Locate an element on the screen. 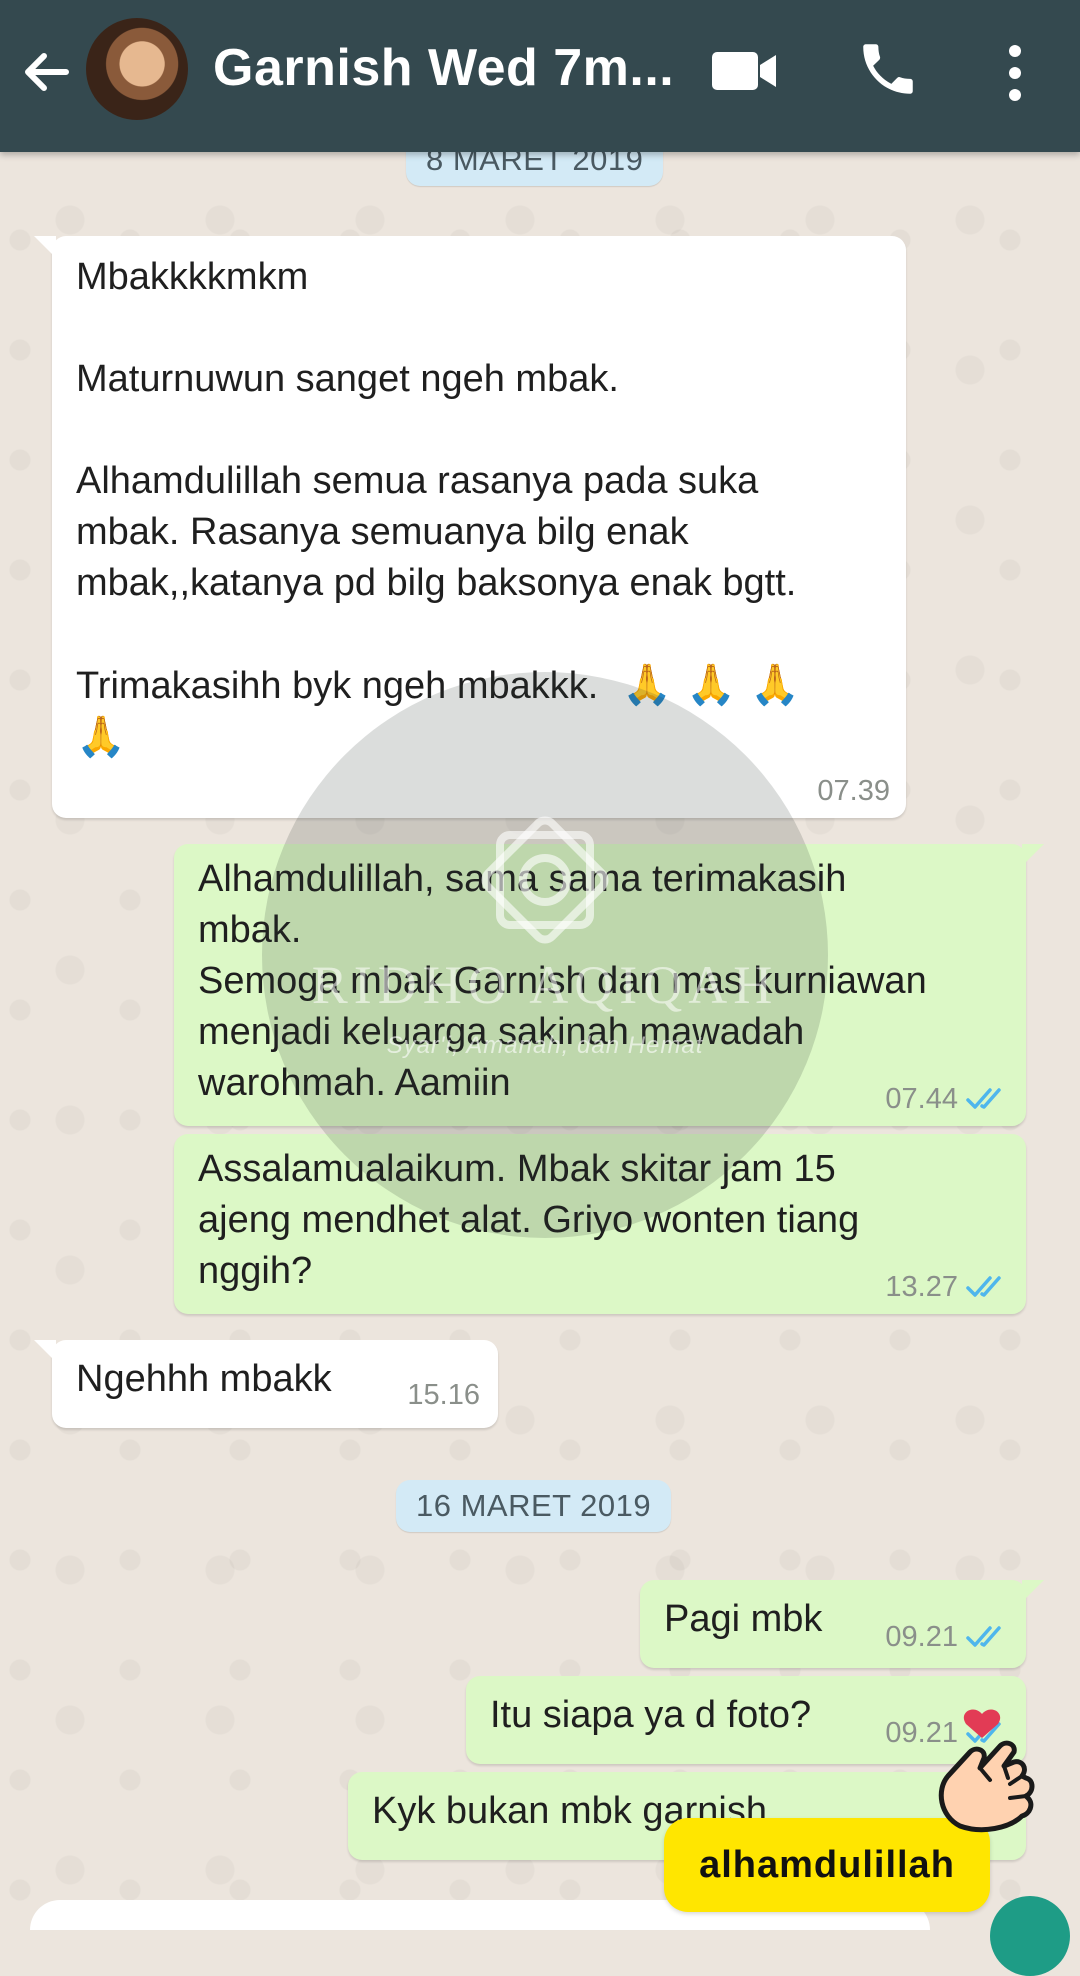  message-time: 07.39 is located at coordinates (853, 791).